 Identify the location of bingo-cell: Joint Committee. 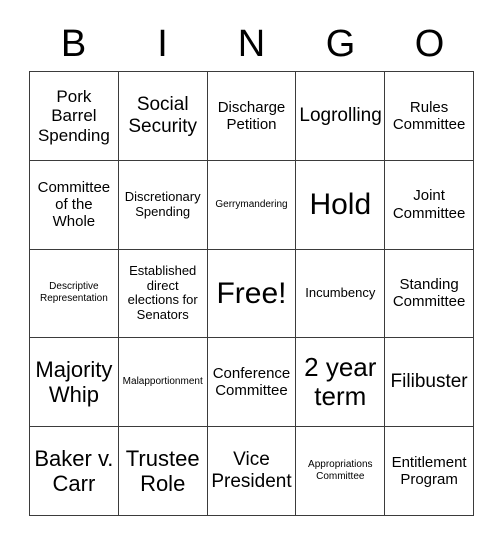
(429, 205).